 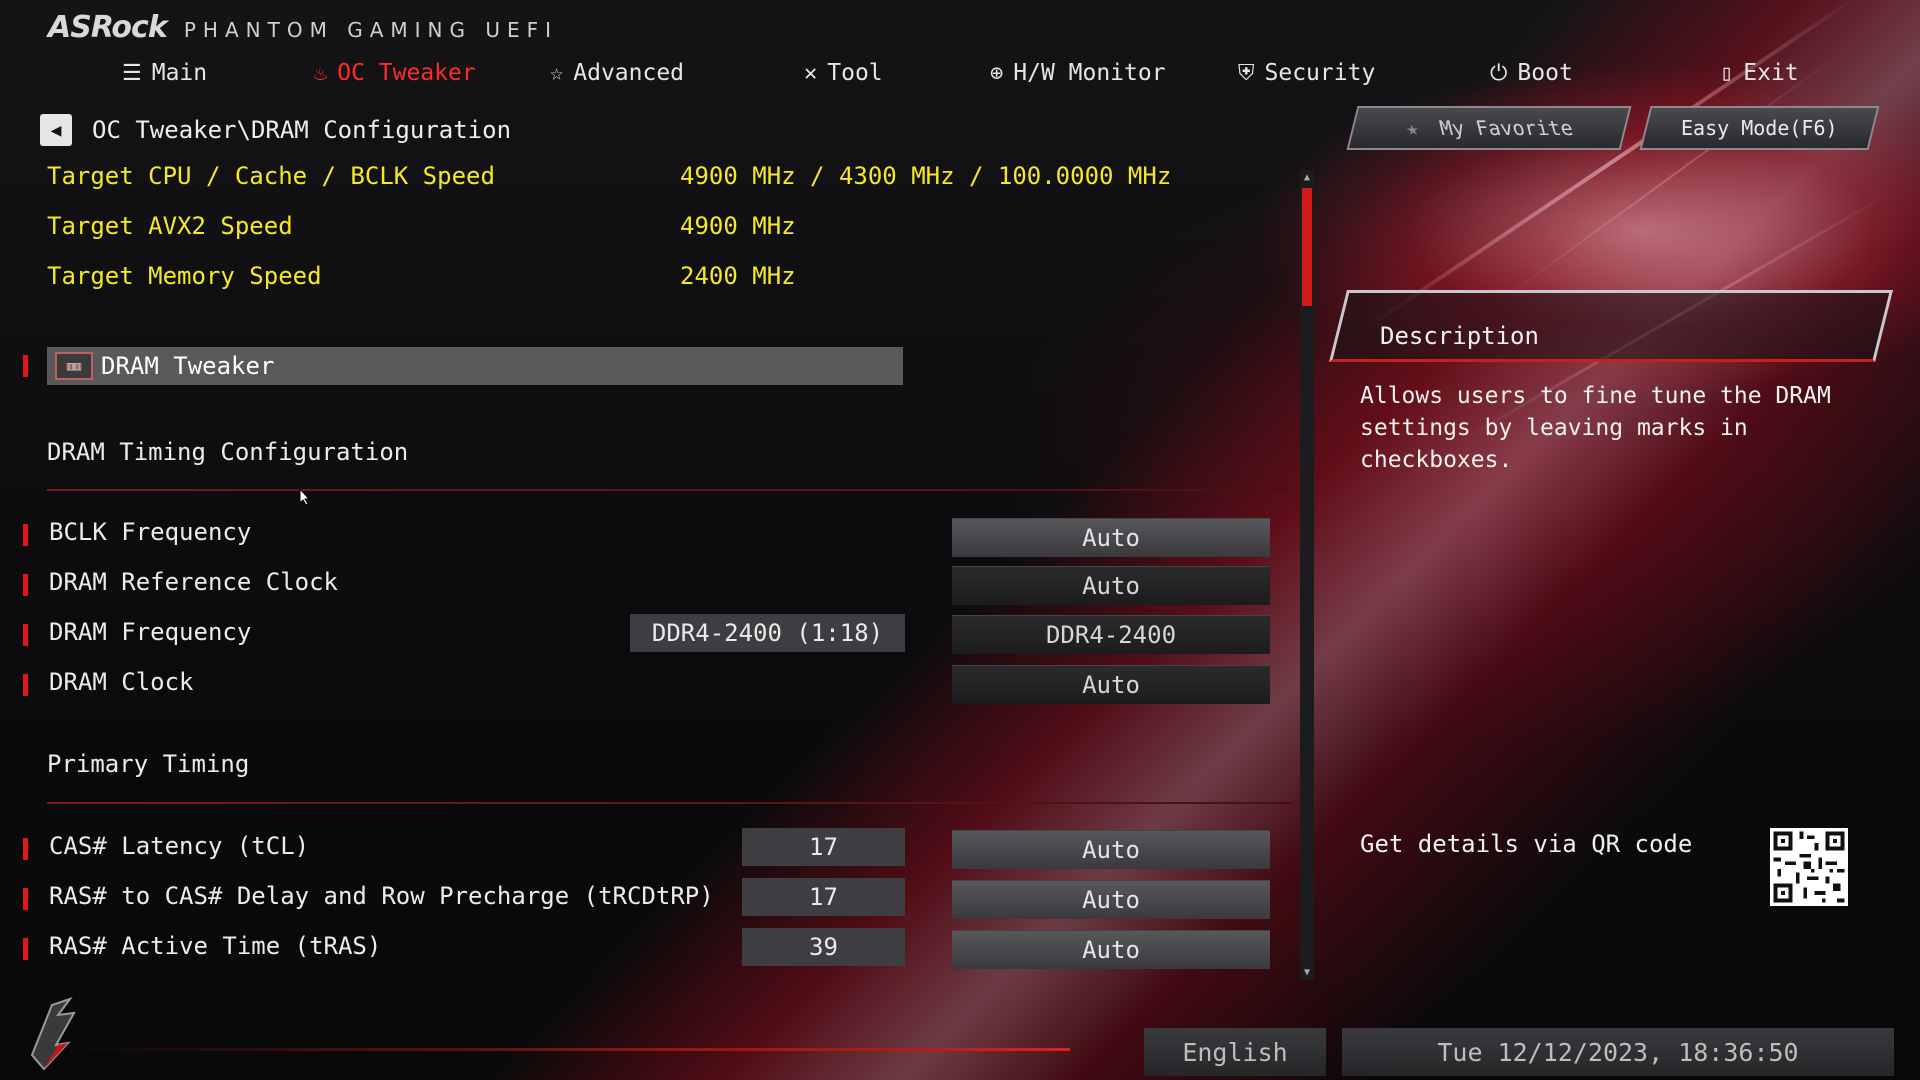 I want to click on target-value: 4900 MHz / 4300 MHz / 100.0000 MHz, so click(x=926, y=176).